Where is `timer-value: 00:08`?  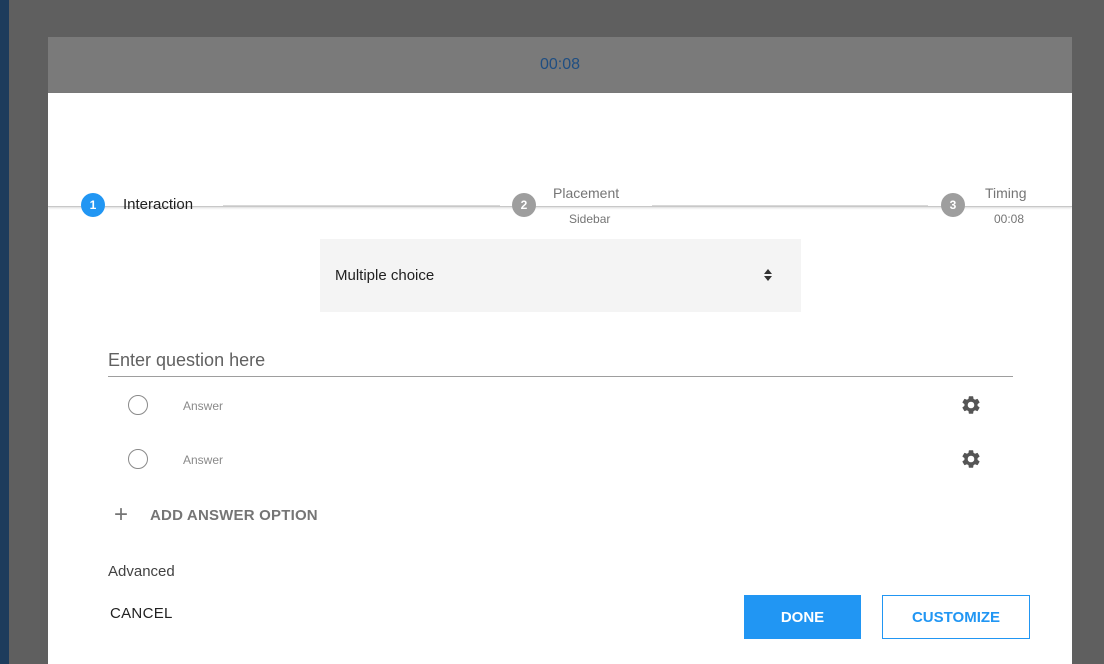 timer-value: 00:08 is located at coordinates (560, 64).